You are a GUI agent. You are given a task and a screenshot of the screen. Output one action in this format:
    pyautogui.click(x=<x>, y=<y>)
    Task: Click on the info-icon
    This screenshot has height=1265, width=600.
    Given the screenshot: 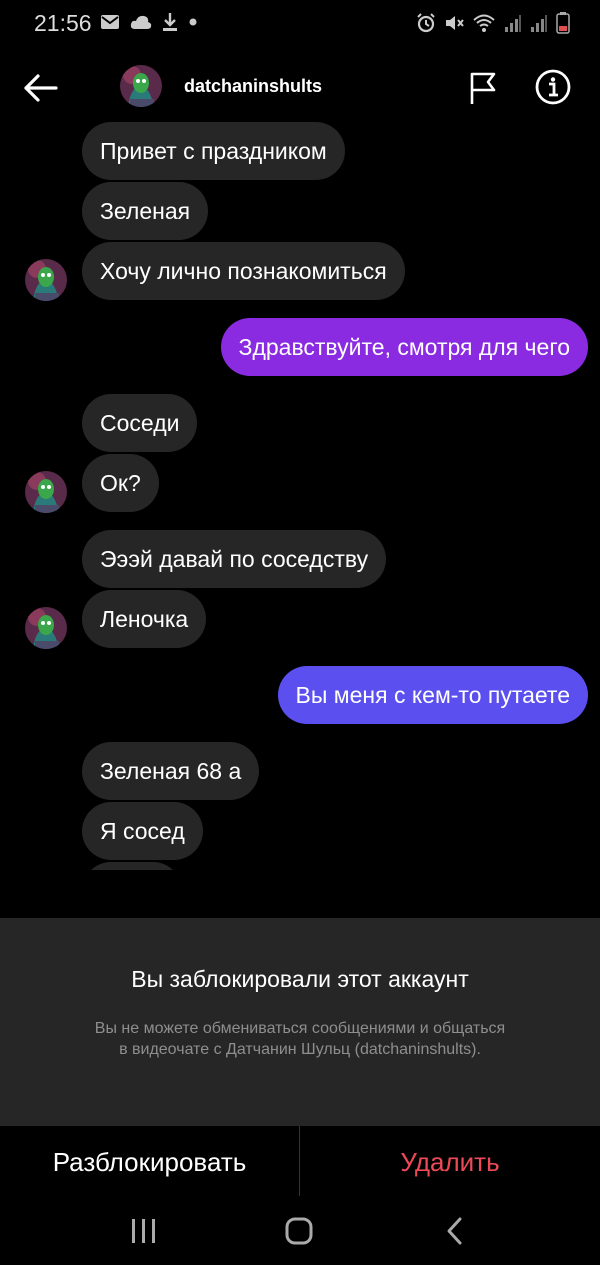 What is the action you would take?
    pyautogui.click(x=553, y=87)
    